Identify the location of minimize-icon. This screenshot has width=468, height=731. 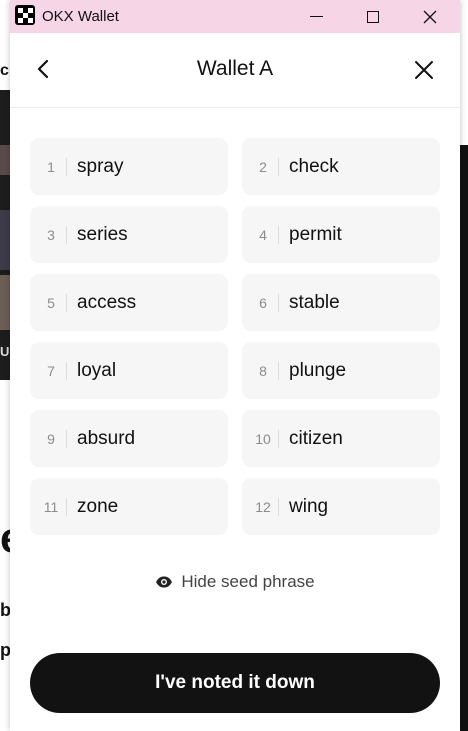
(316, 16).